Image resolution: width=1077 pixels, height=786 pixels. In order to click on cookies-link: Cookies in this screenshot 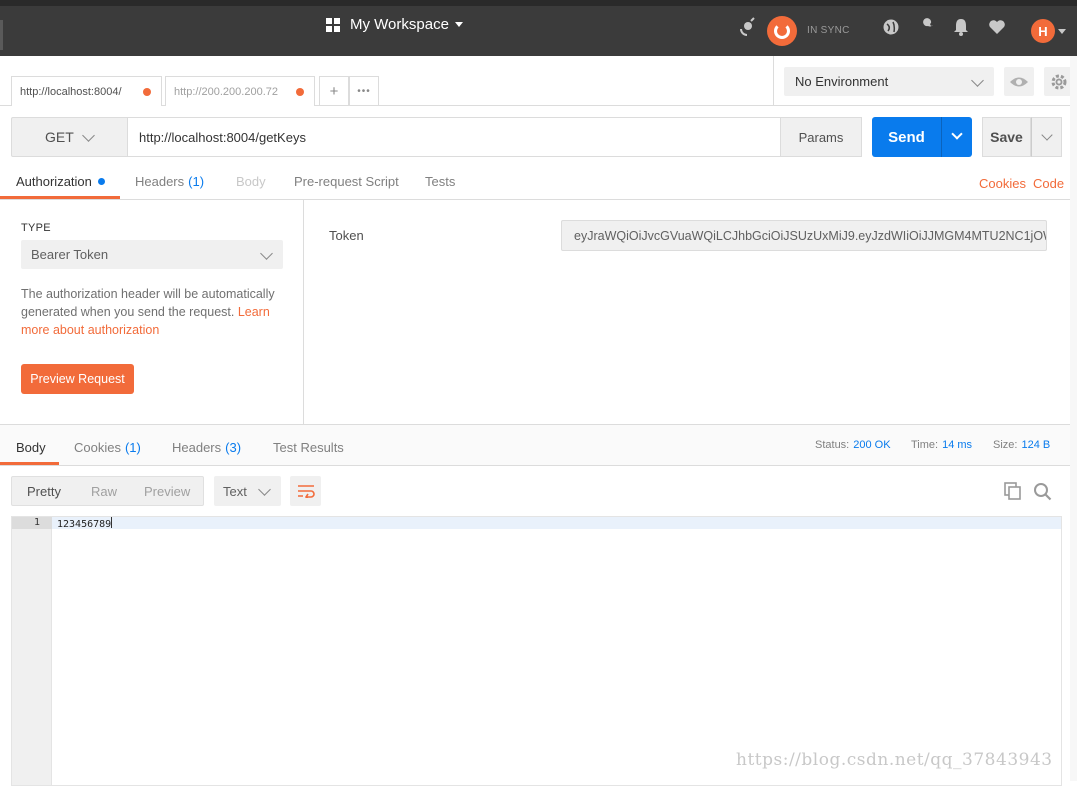, I will do `click(1002, 183)`.